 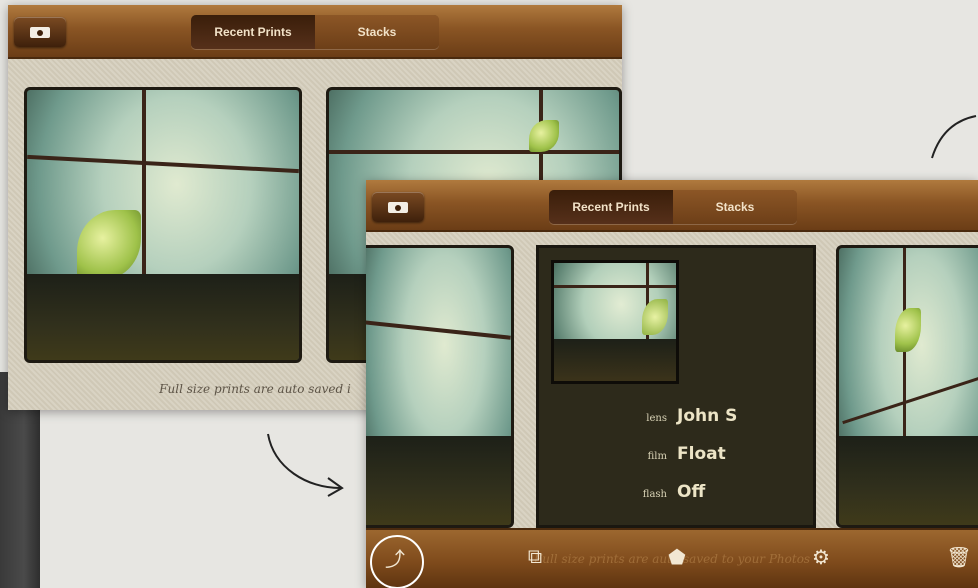 What do you see at coordinates (676, 454) in the screenshot?
I see `info-row-film: film Float` at bounding box center [676, 454].